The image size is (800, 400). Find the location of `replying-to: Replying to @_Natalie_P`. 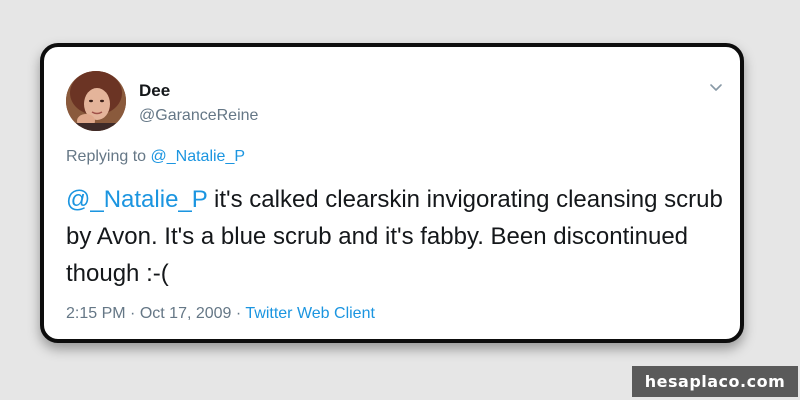

replying-to: Replying to @_Natalie_P is located at coordinates (155, 157).